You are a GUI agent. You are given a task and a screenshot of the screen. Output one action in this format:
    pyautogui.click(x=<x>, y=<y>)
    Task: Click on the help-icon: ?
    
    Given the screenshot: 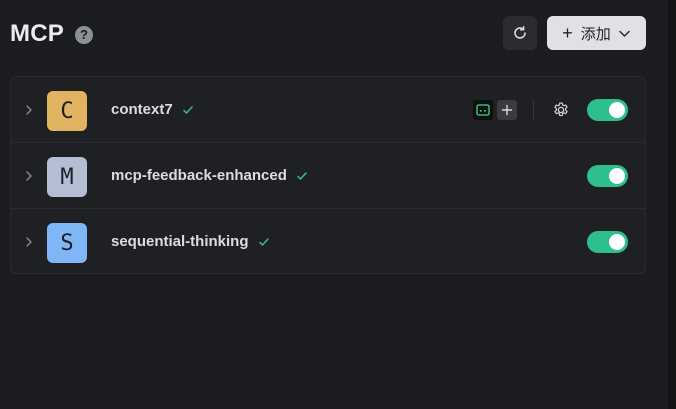 What is the action you would take?
    pyautogui.click(x=83, y=34)
    